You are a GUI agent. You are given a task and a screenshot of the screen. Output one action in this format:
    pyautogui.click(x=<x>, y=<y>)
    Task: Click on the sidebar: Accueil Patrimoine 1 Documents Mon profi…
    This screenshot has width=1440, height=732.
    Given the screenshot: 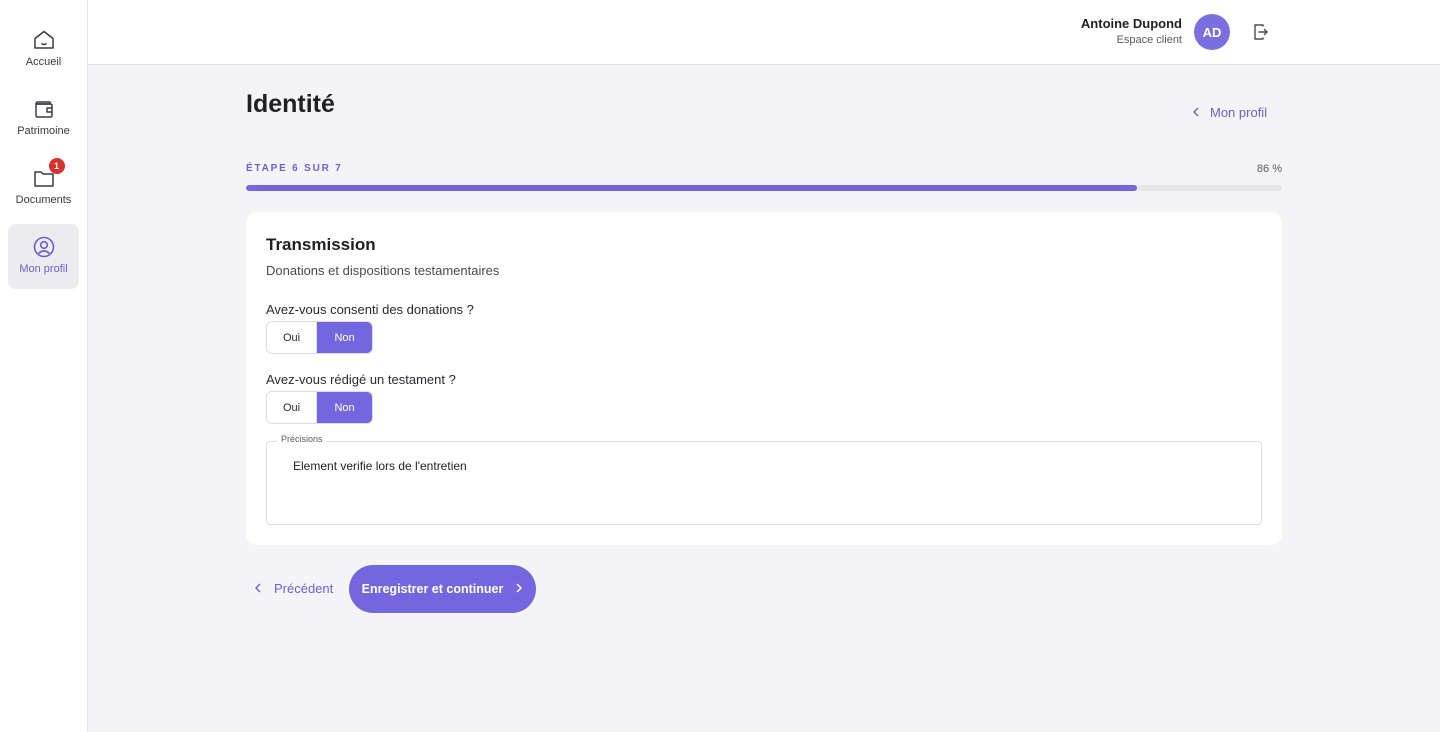 What is the action you would take?
    pyautogui.click(x=44, y=366)
    